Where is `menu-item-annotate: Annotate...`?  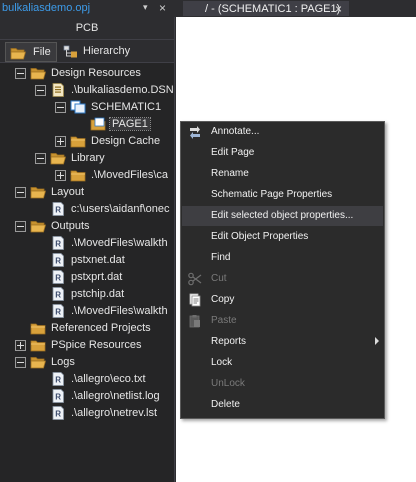 menu-item-annotate: Annotate... is located at coordinates (282, 132).